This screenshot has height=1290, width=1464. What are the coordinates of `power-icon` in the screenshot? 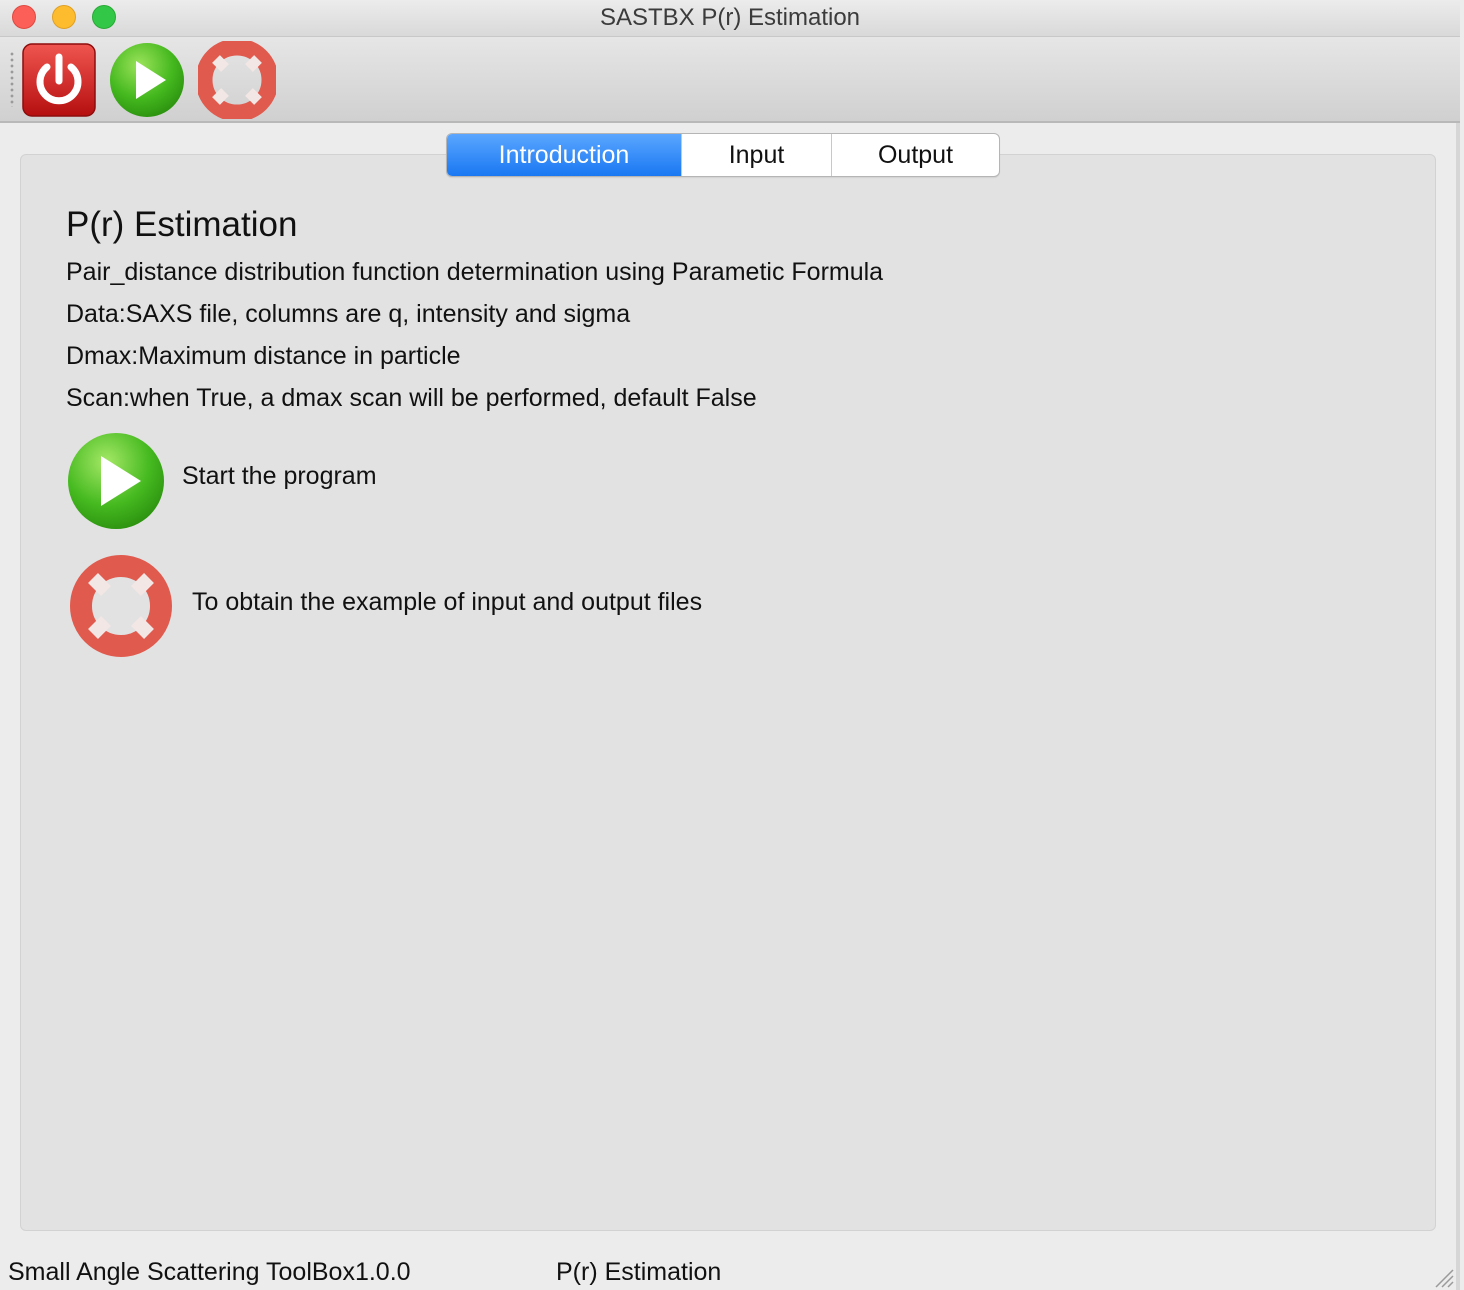 It's located at (59, 80).